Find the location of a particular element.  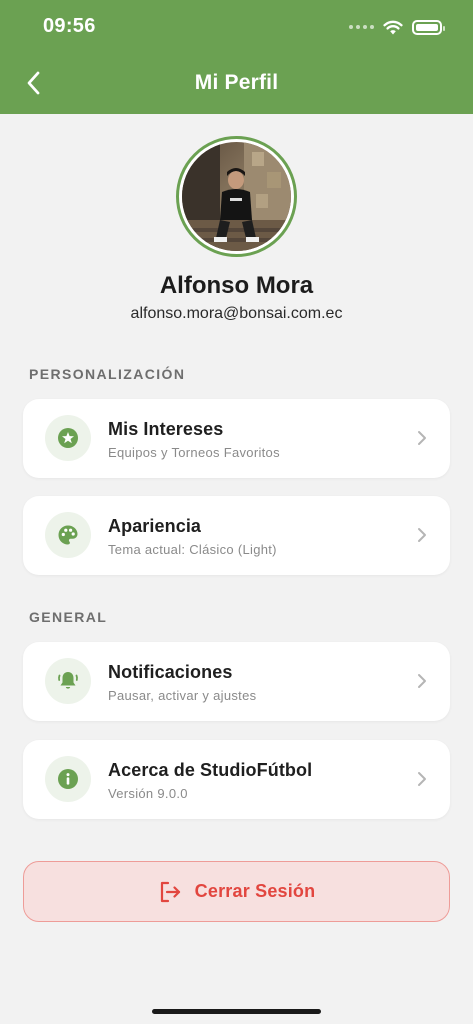

profile-name: Alfonso Mora is located at coordinates (236, 285).